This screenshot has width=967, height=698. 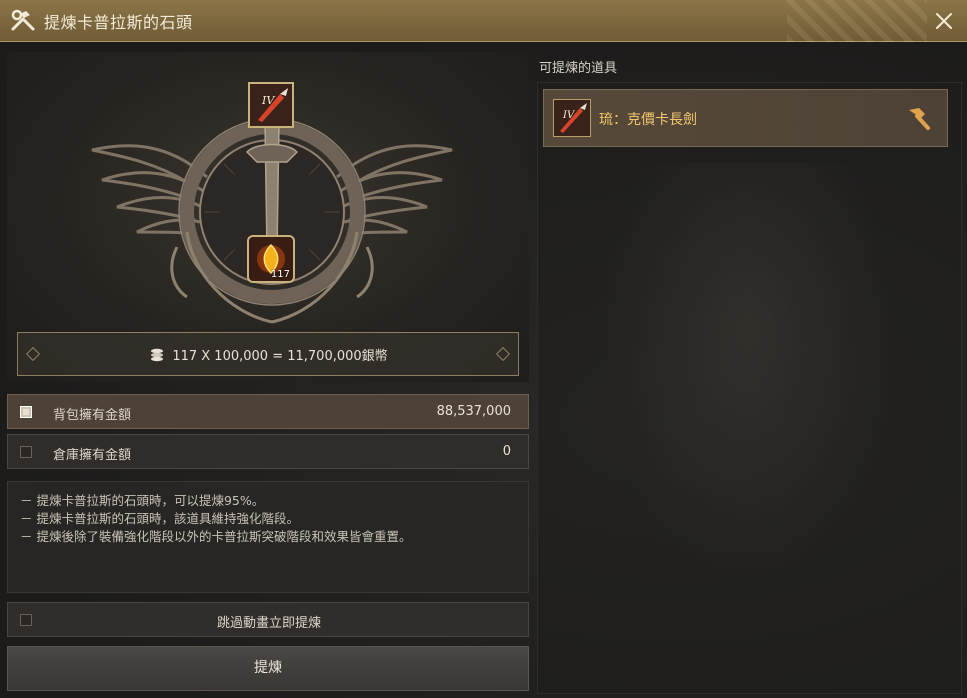 I want to click on coin-stack-icon, so click(x=157, y=355).